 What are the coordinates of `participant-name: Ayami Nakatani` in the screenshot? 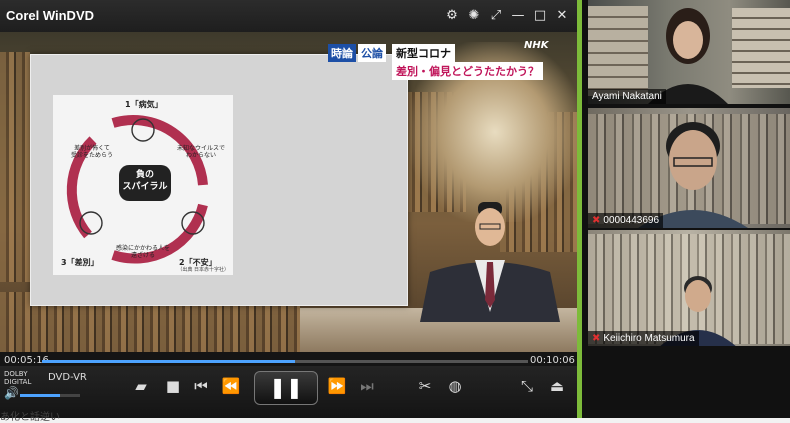 It's located at (627, 96).